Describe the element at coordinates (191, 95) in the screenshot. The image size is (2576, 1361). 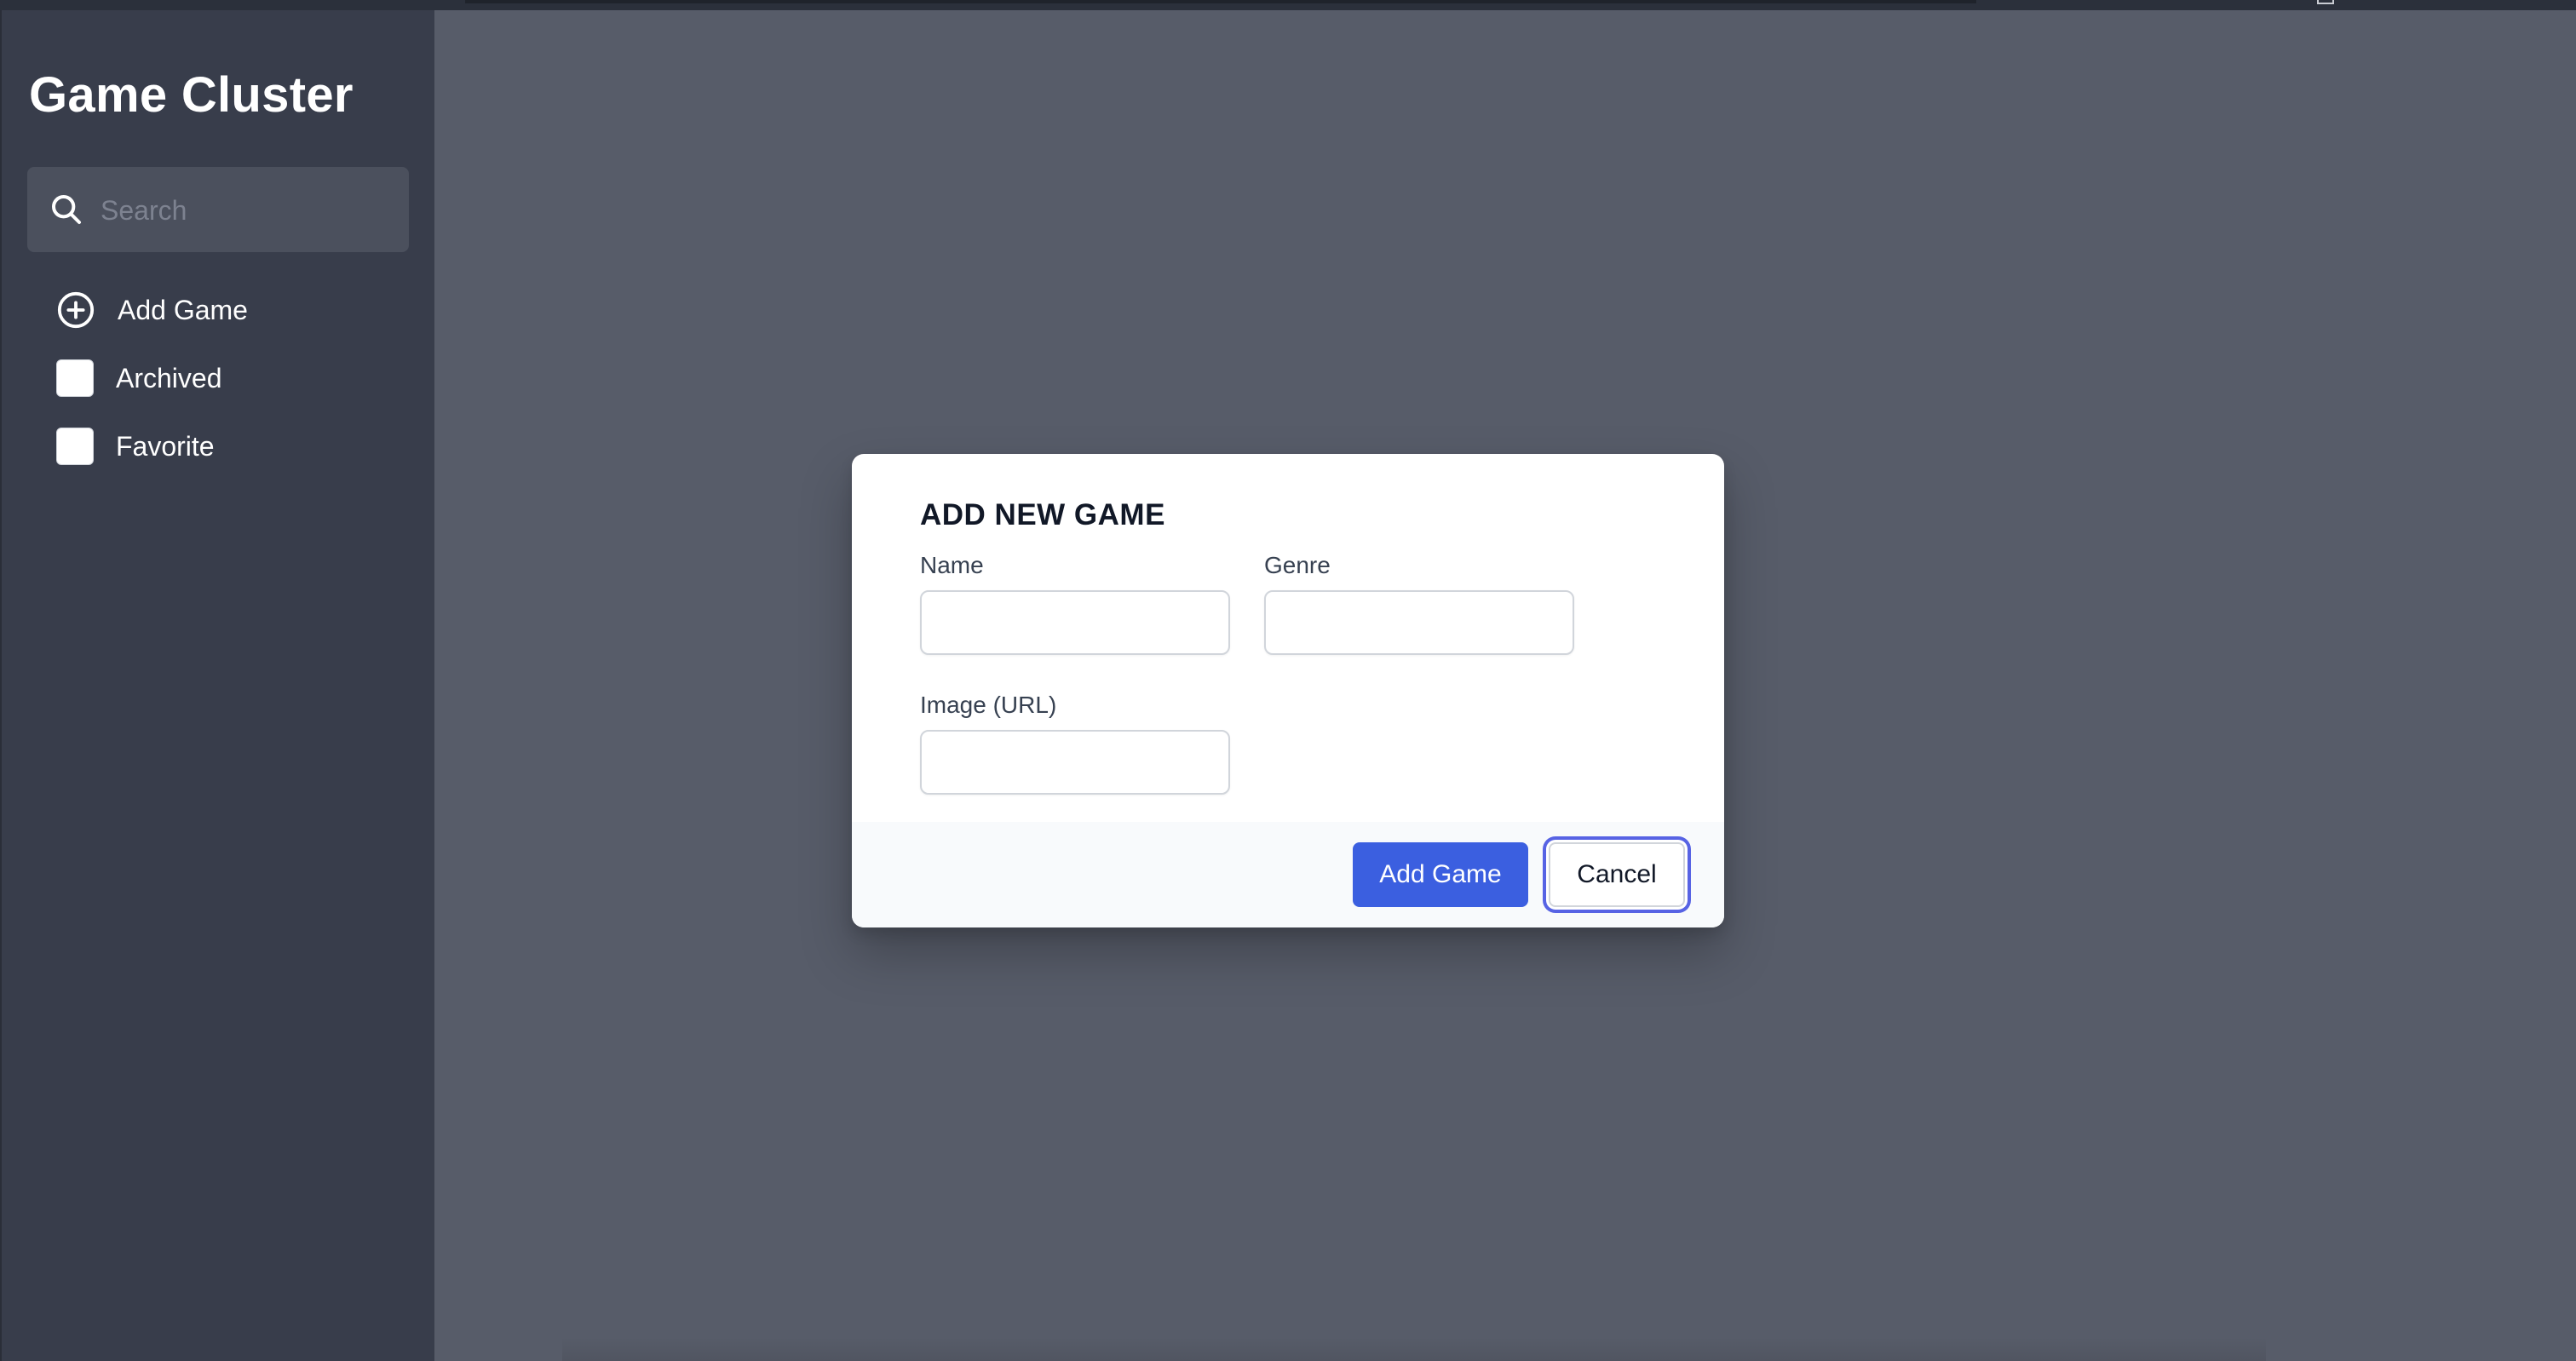
I see `app-title: Game Cluster` at that location.